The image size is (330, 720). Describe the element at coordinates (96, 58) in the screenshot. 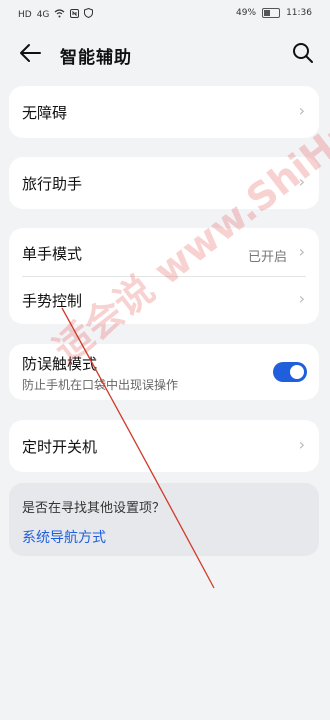

I see `page-title: 智能辅助` at that location.